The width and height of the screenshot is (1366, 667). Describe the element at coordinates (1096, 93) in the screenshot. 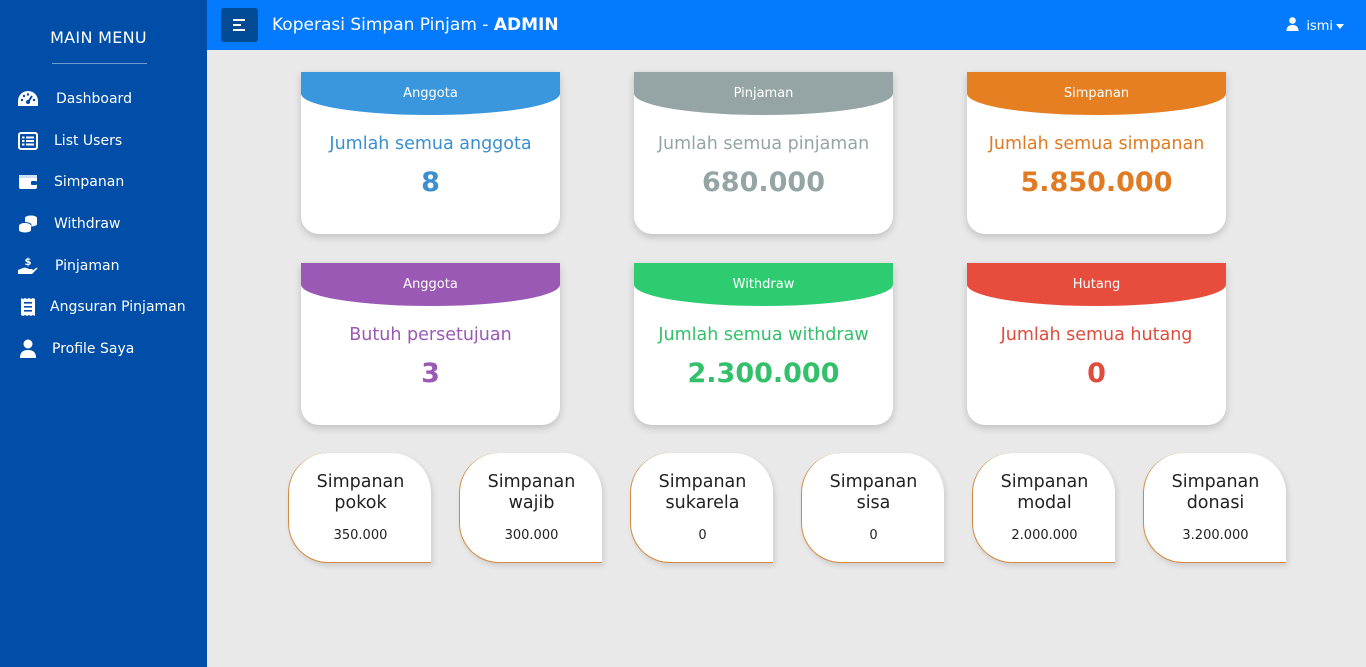

I see `card-header: Simpanan` at that location.